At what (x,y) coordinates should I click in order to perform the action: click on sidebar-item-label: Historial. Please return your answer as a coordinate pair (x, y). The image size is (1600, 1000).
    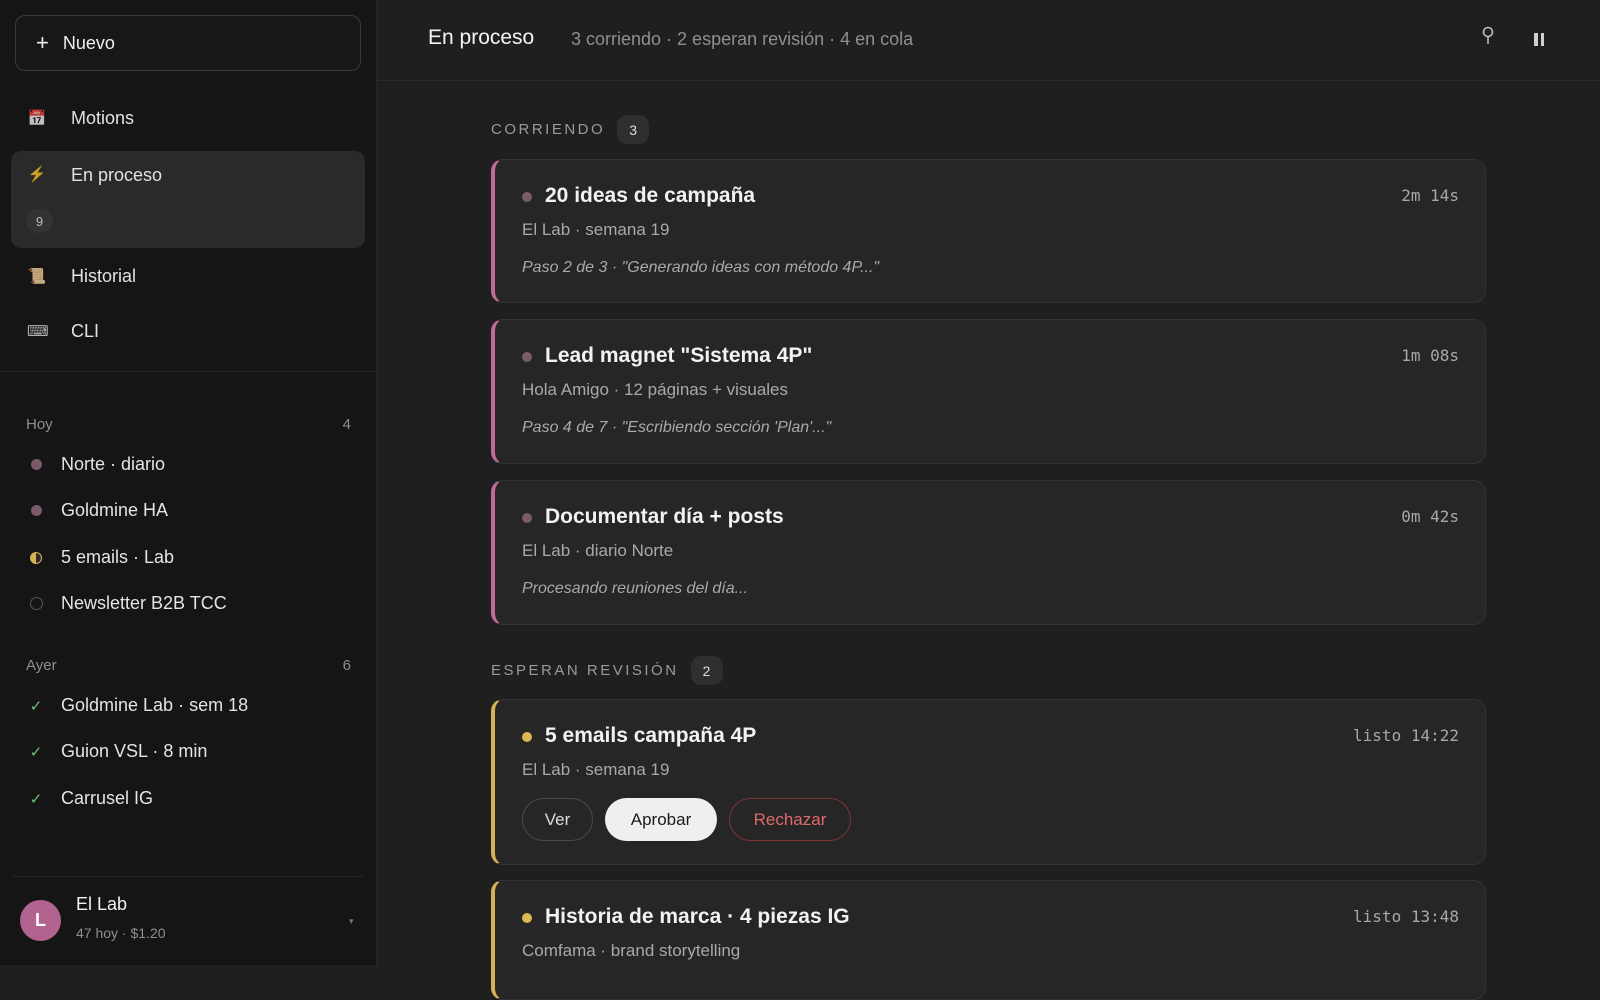
    Looking at the image, I should click on (104, 275).